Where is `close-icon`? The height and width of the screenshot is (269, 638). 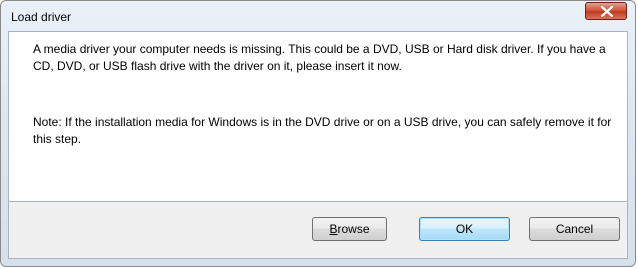 close-icon is located at coordinates (607, 11).